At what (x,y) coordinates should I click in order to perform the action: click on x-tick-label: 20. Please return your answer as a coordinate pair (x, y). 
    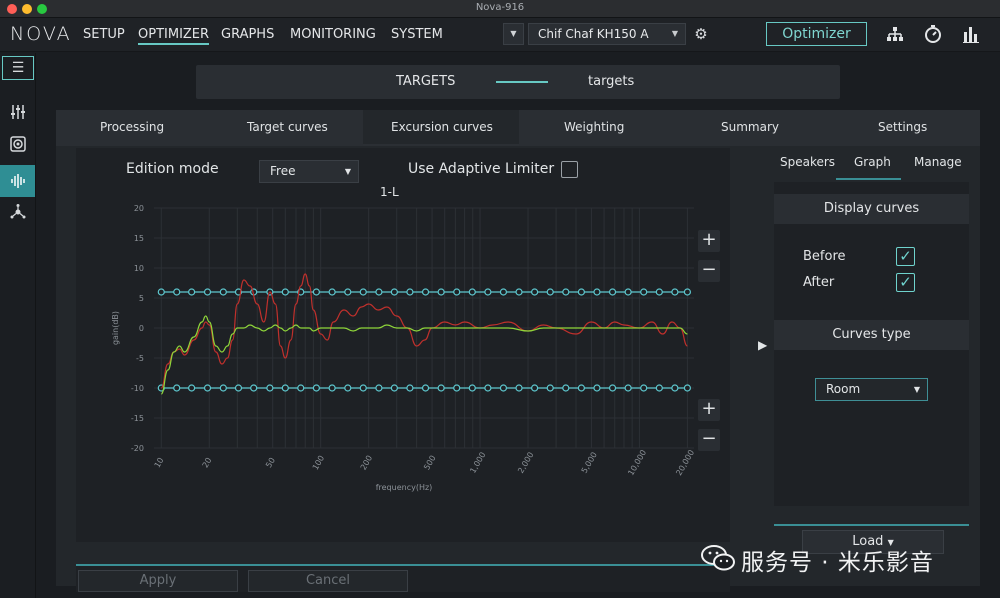
    Looking at the image, I should click on (207, 462).